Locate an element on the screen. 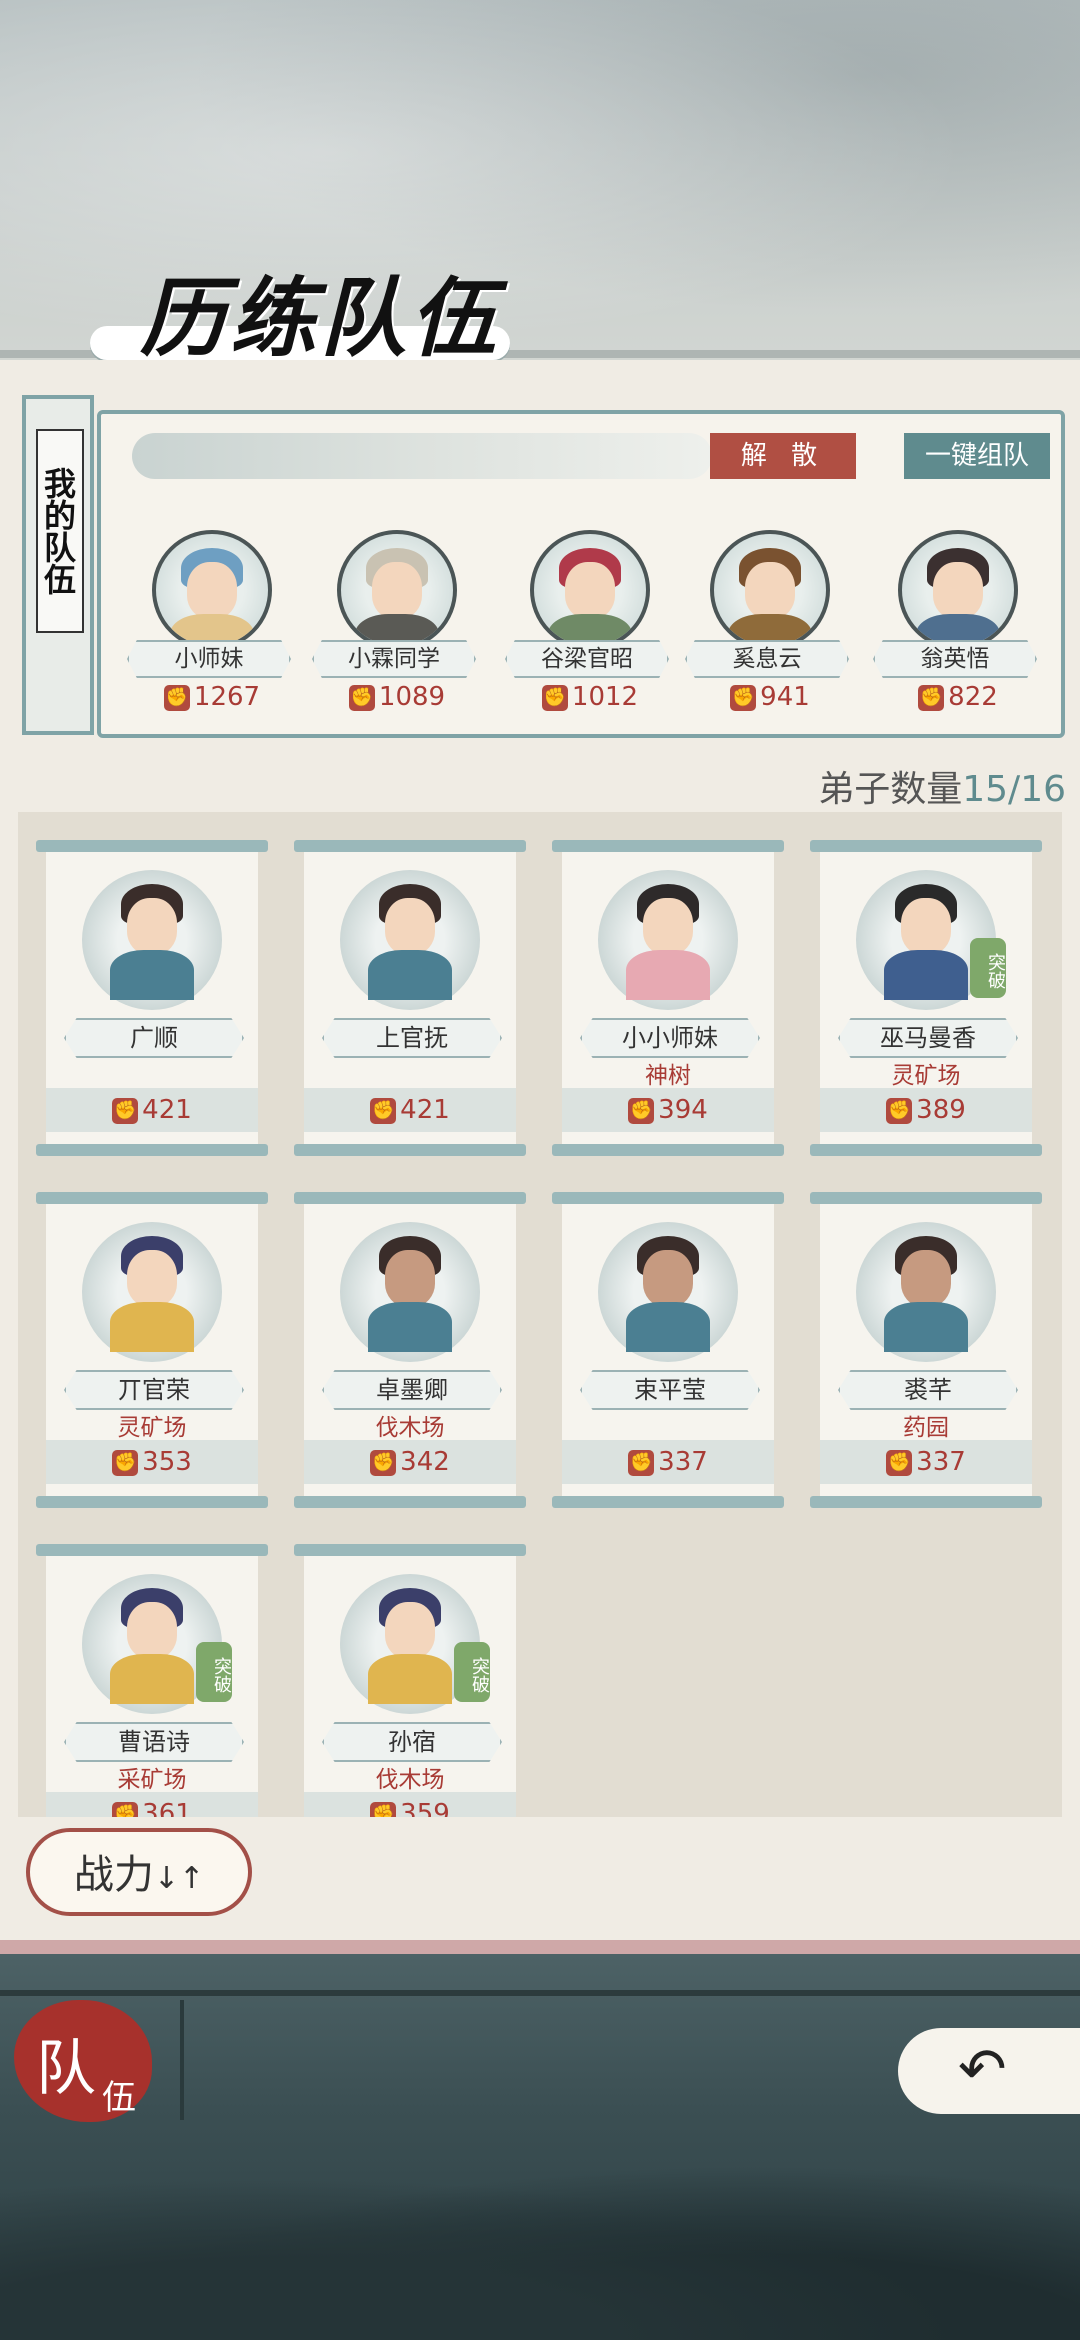 This screenshot has width=1080, height=2340. disciple-power: ✊ 353 is located at coordinates (152, 1462).